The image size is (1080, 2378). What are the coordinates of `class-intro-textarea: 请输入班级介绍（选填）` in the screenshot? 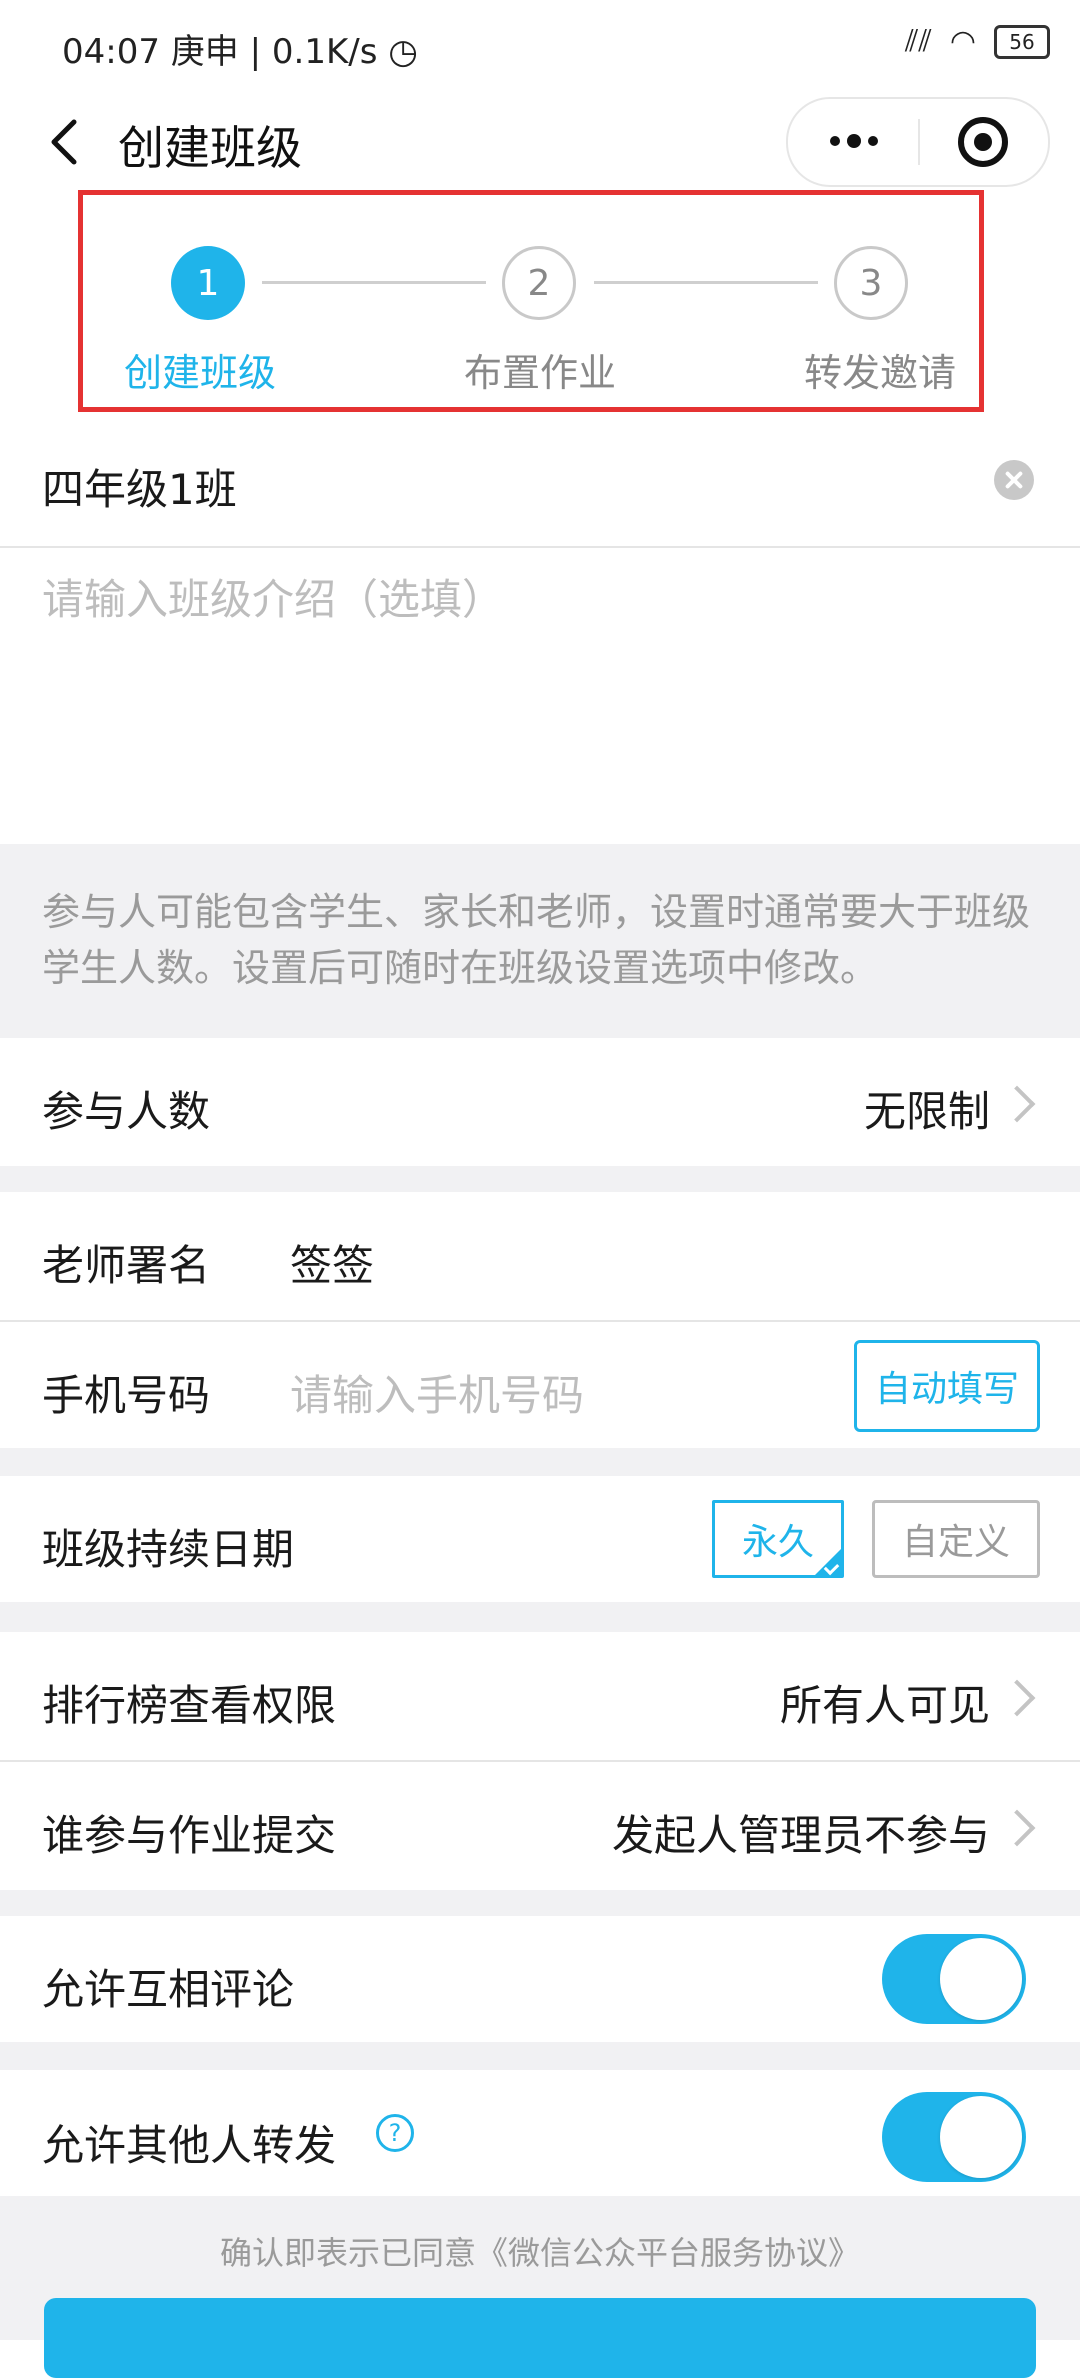 It's located at (273, 596).